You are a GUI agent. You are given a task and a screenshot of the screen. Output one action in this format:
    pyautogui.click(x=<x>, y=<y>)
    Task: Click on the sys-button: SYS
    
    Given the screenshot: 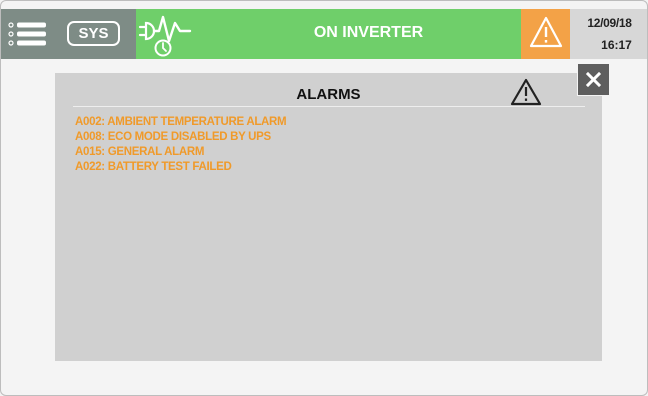 What is the action you would take?
    pyautogui.click(x=93, y=33)
    